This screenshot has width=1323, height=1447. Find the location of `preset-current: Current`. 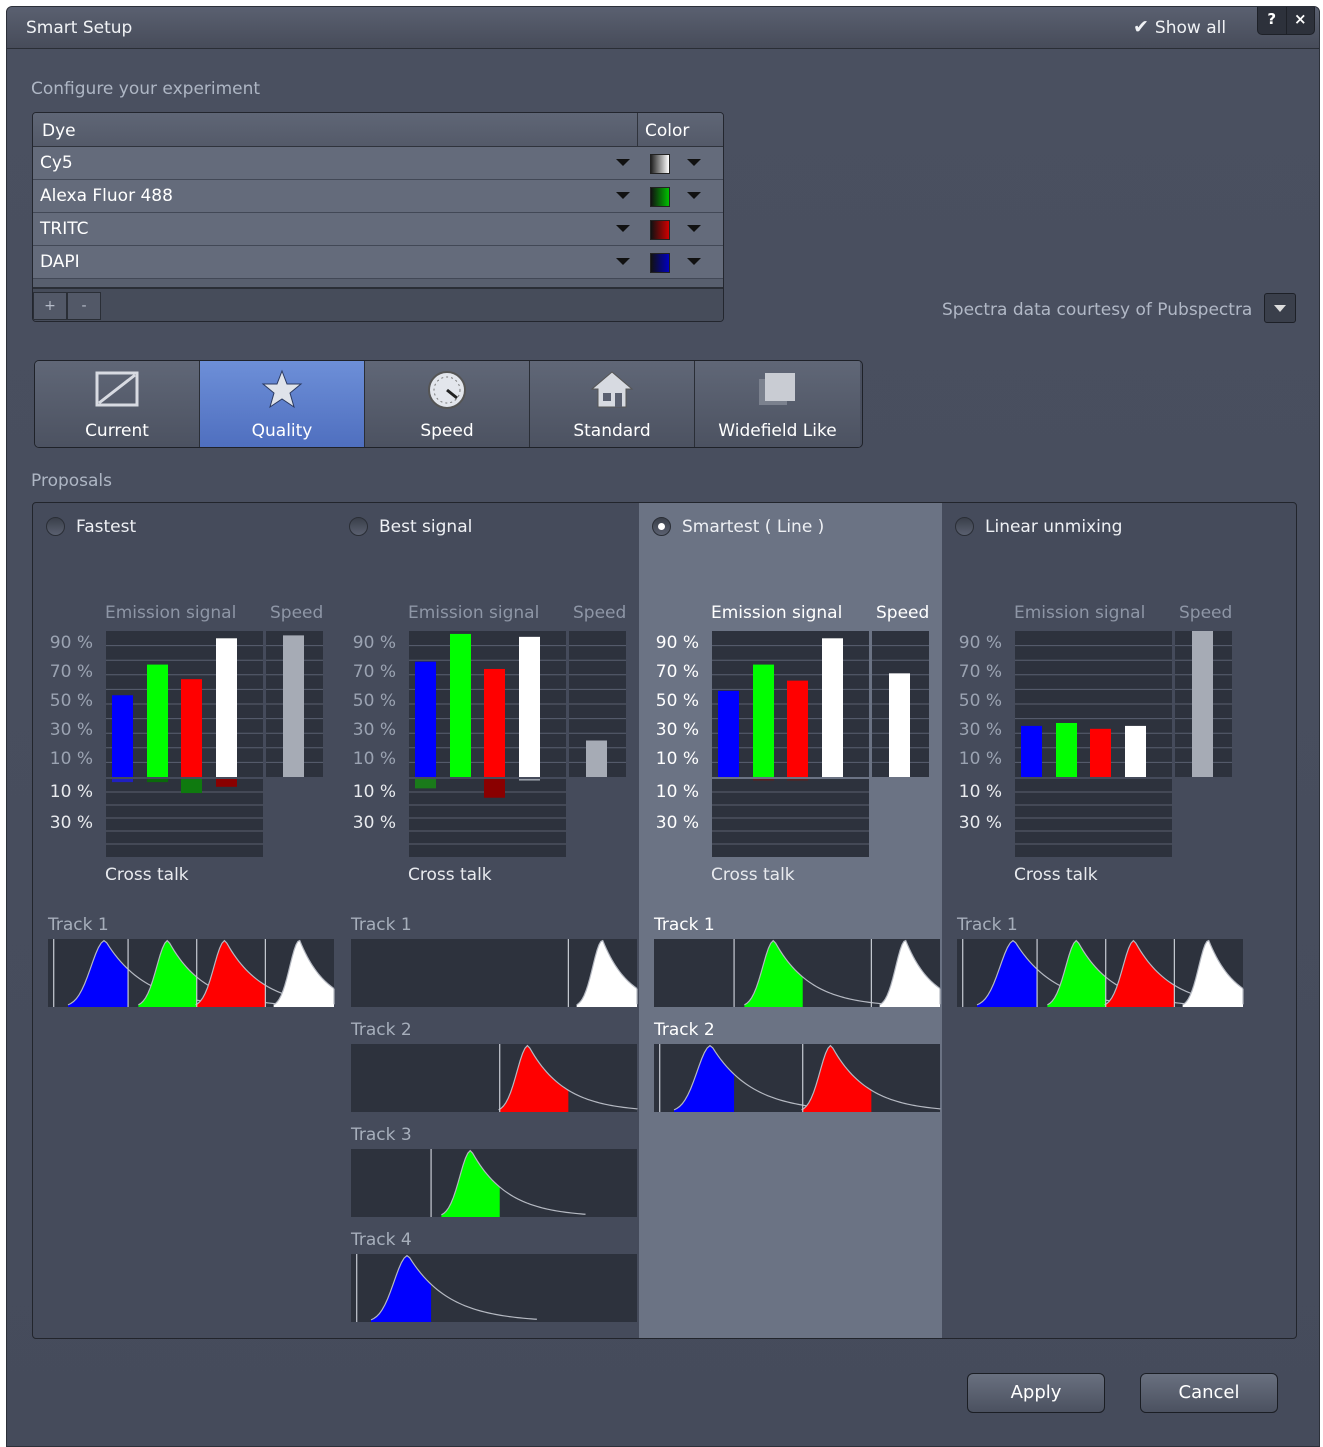

preset-current: Current is located at coordinates (117, 404).